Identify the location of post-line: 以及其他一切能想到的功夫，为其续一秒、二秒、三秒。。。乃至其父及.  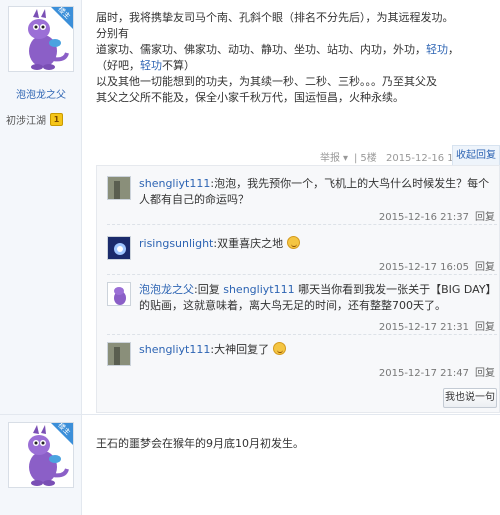
(266, 81).